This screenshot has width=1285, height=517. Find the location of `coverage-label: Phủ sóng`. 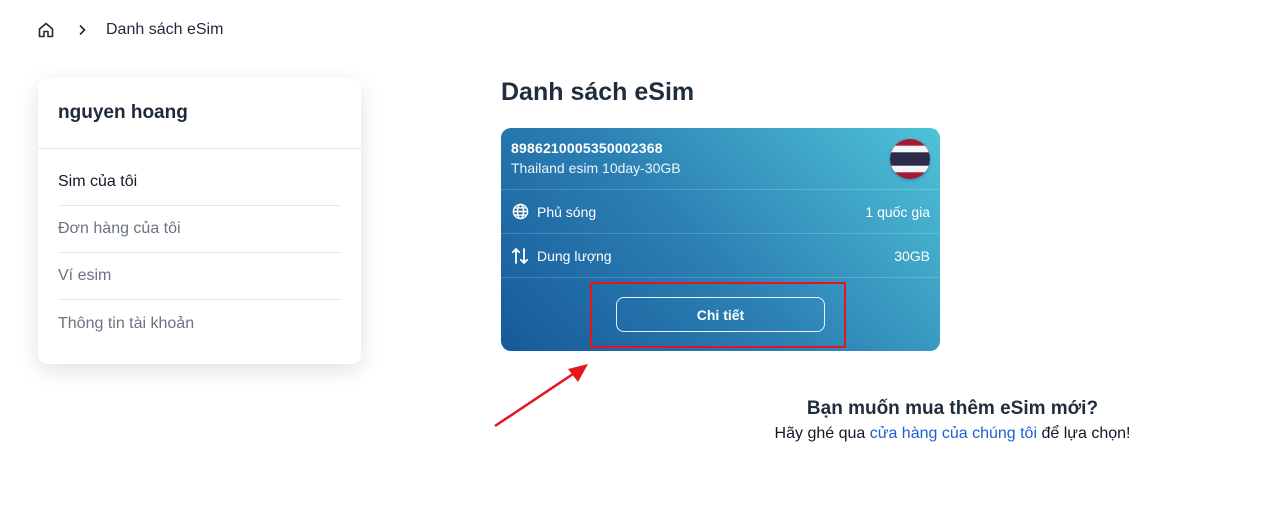

coverage-label: Phủ sóng is located at coordinates (567, 211).